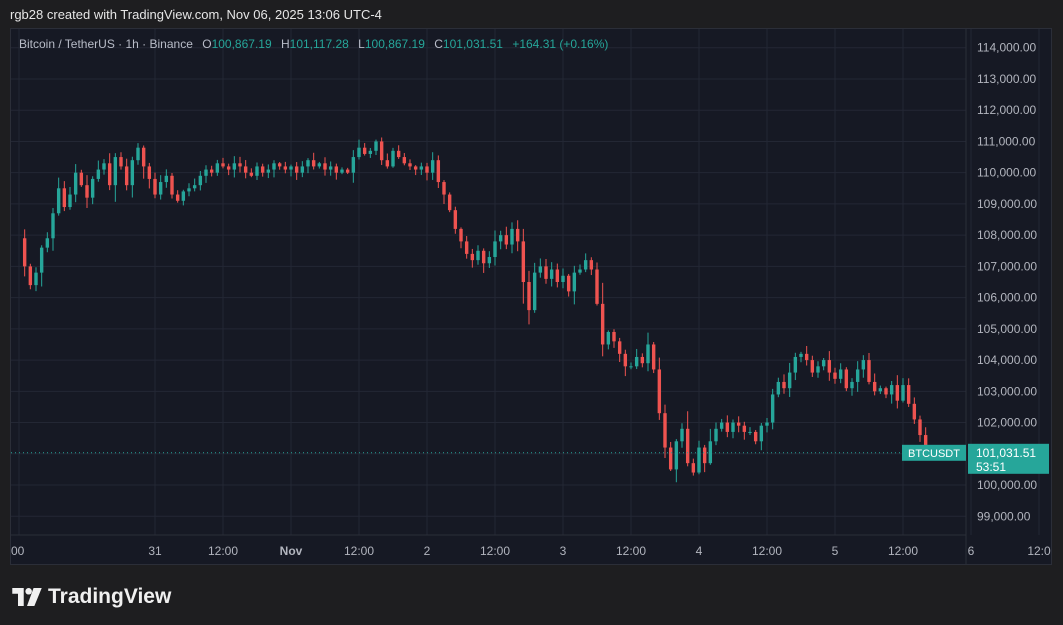 The height and width of the screenshot is (625, 1063). What do you see at coordinates (560, 44) in the screenshot?
I see `change-value: +164.31 (+0.16%)` at bounding box center [560, 44].